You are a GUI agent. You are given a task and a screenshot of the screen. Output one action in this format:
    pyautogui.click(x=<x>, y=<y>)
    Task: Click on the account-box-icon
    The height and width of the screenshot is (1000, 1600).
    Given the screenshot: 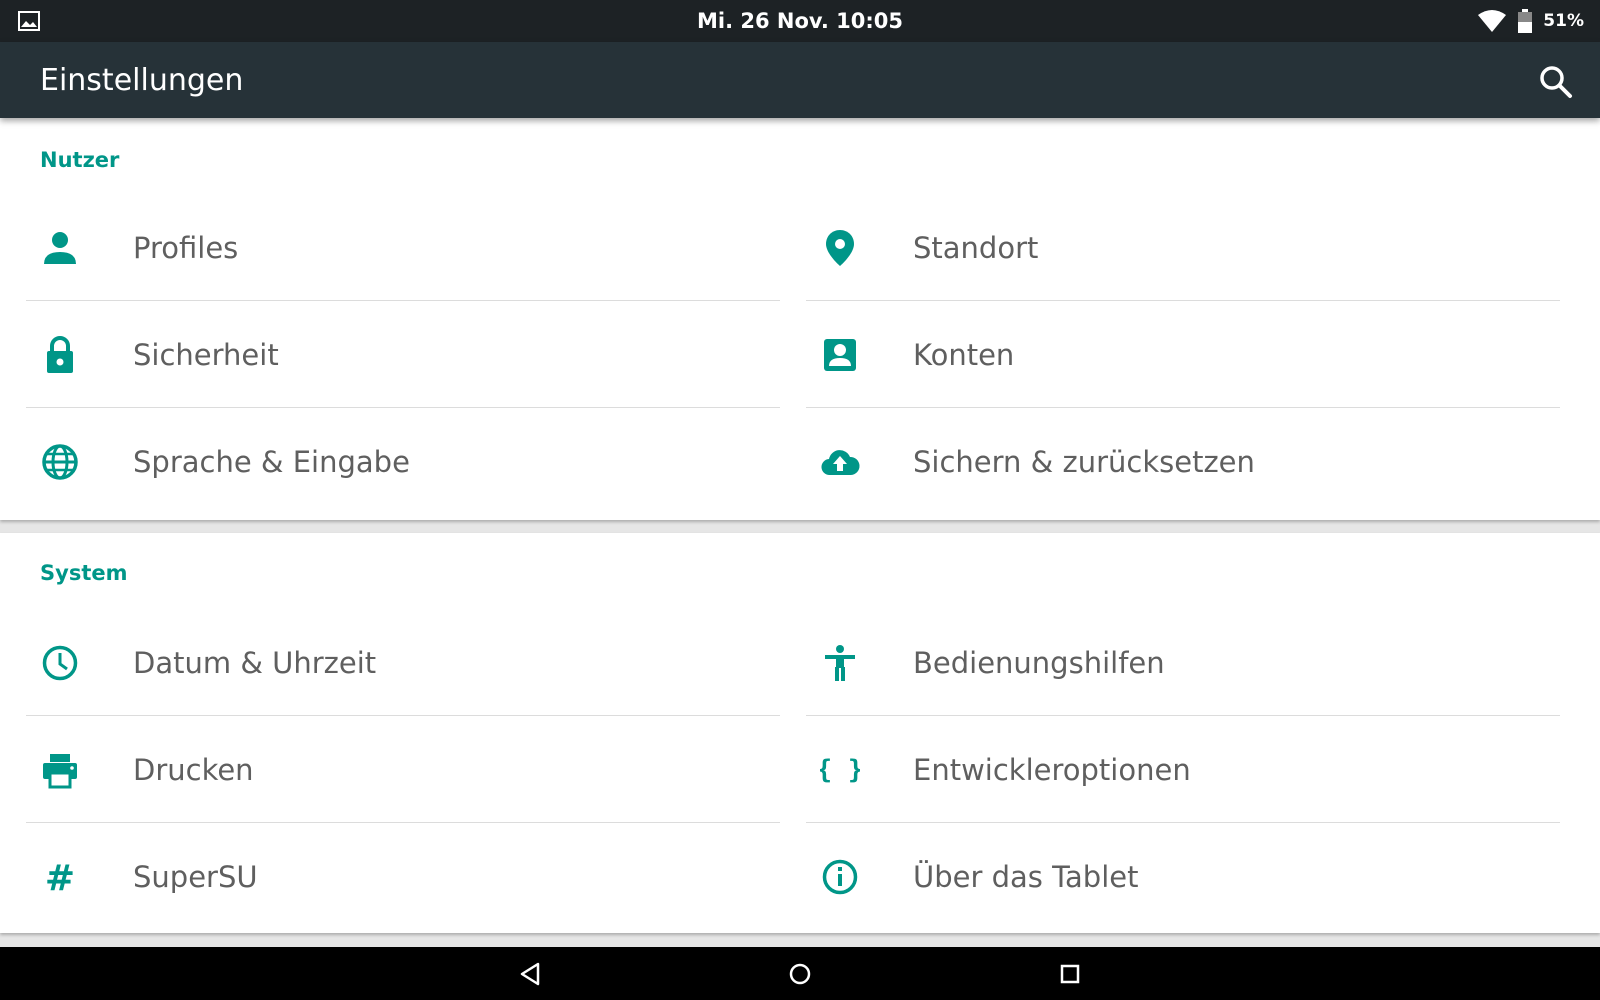 What is the action you would take?
    pyautogui.click(x=840, y=355)
    